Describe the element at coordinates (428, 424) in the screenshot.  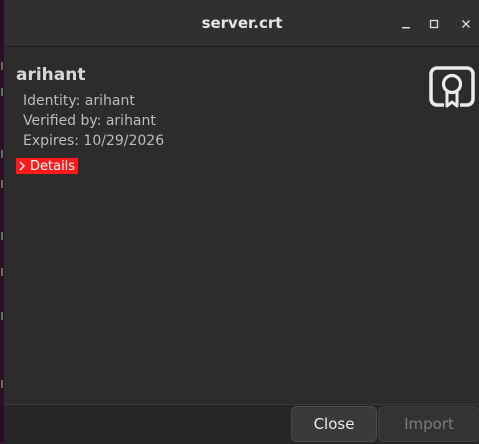
I see `import-button: Import` at that location.